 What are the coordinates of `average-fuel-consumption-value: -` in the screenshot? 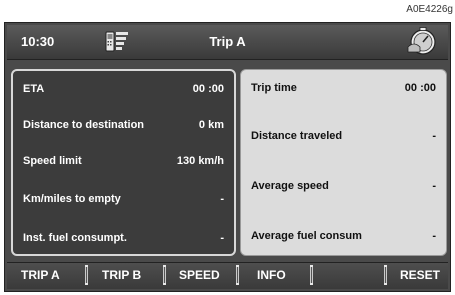 It's located at (434, 236).